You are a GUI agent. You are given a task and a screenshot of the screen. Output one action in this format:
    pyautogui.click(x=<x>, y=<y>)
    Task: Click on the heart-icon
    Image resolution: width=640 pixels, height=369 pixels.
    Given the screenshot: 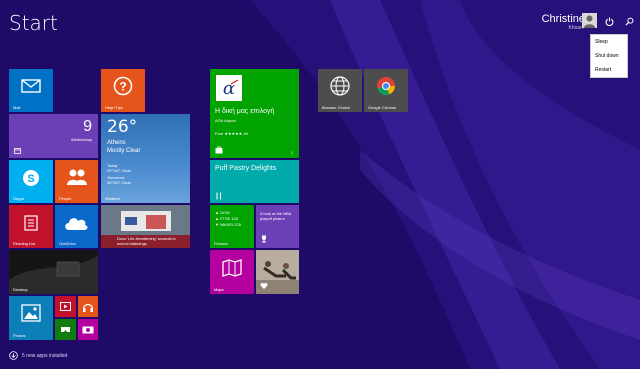 What is the action you would take?
    pyautogui.click(x=264, y=286)
    